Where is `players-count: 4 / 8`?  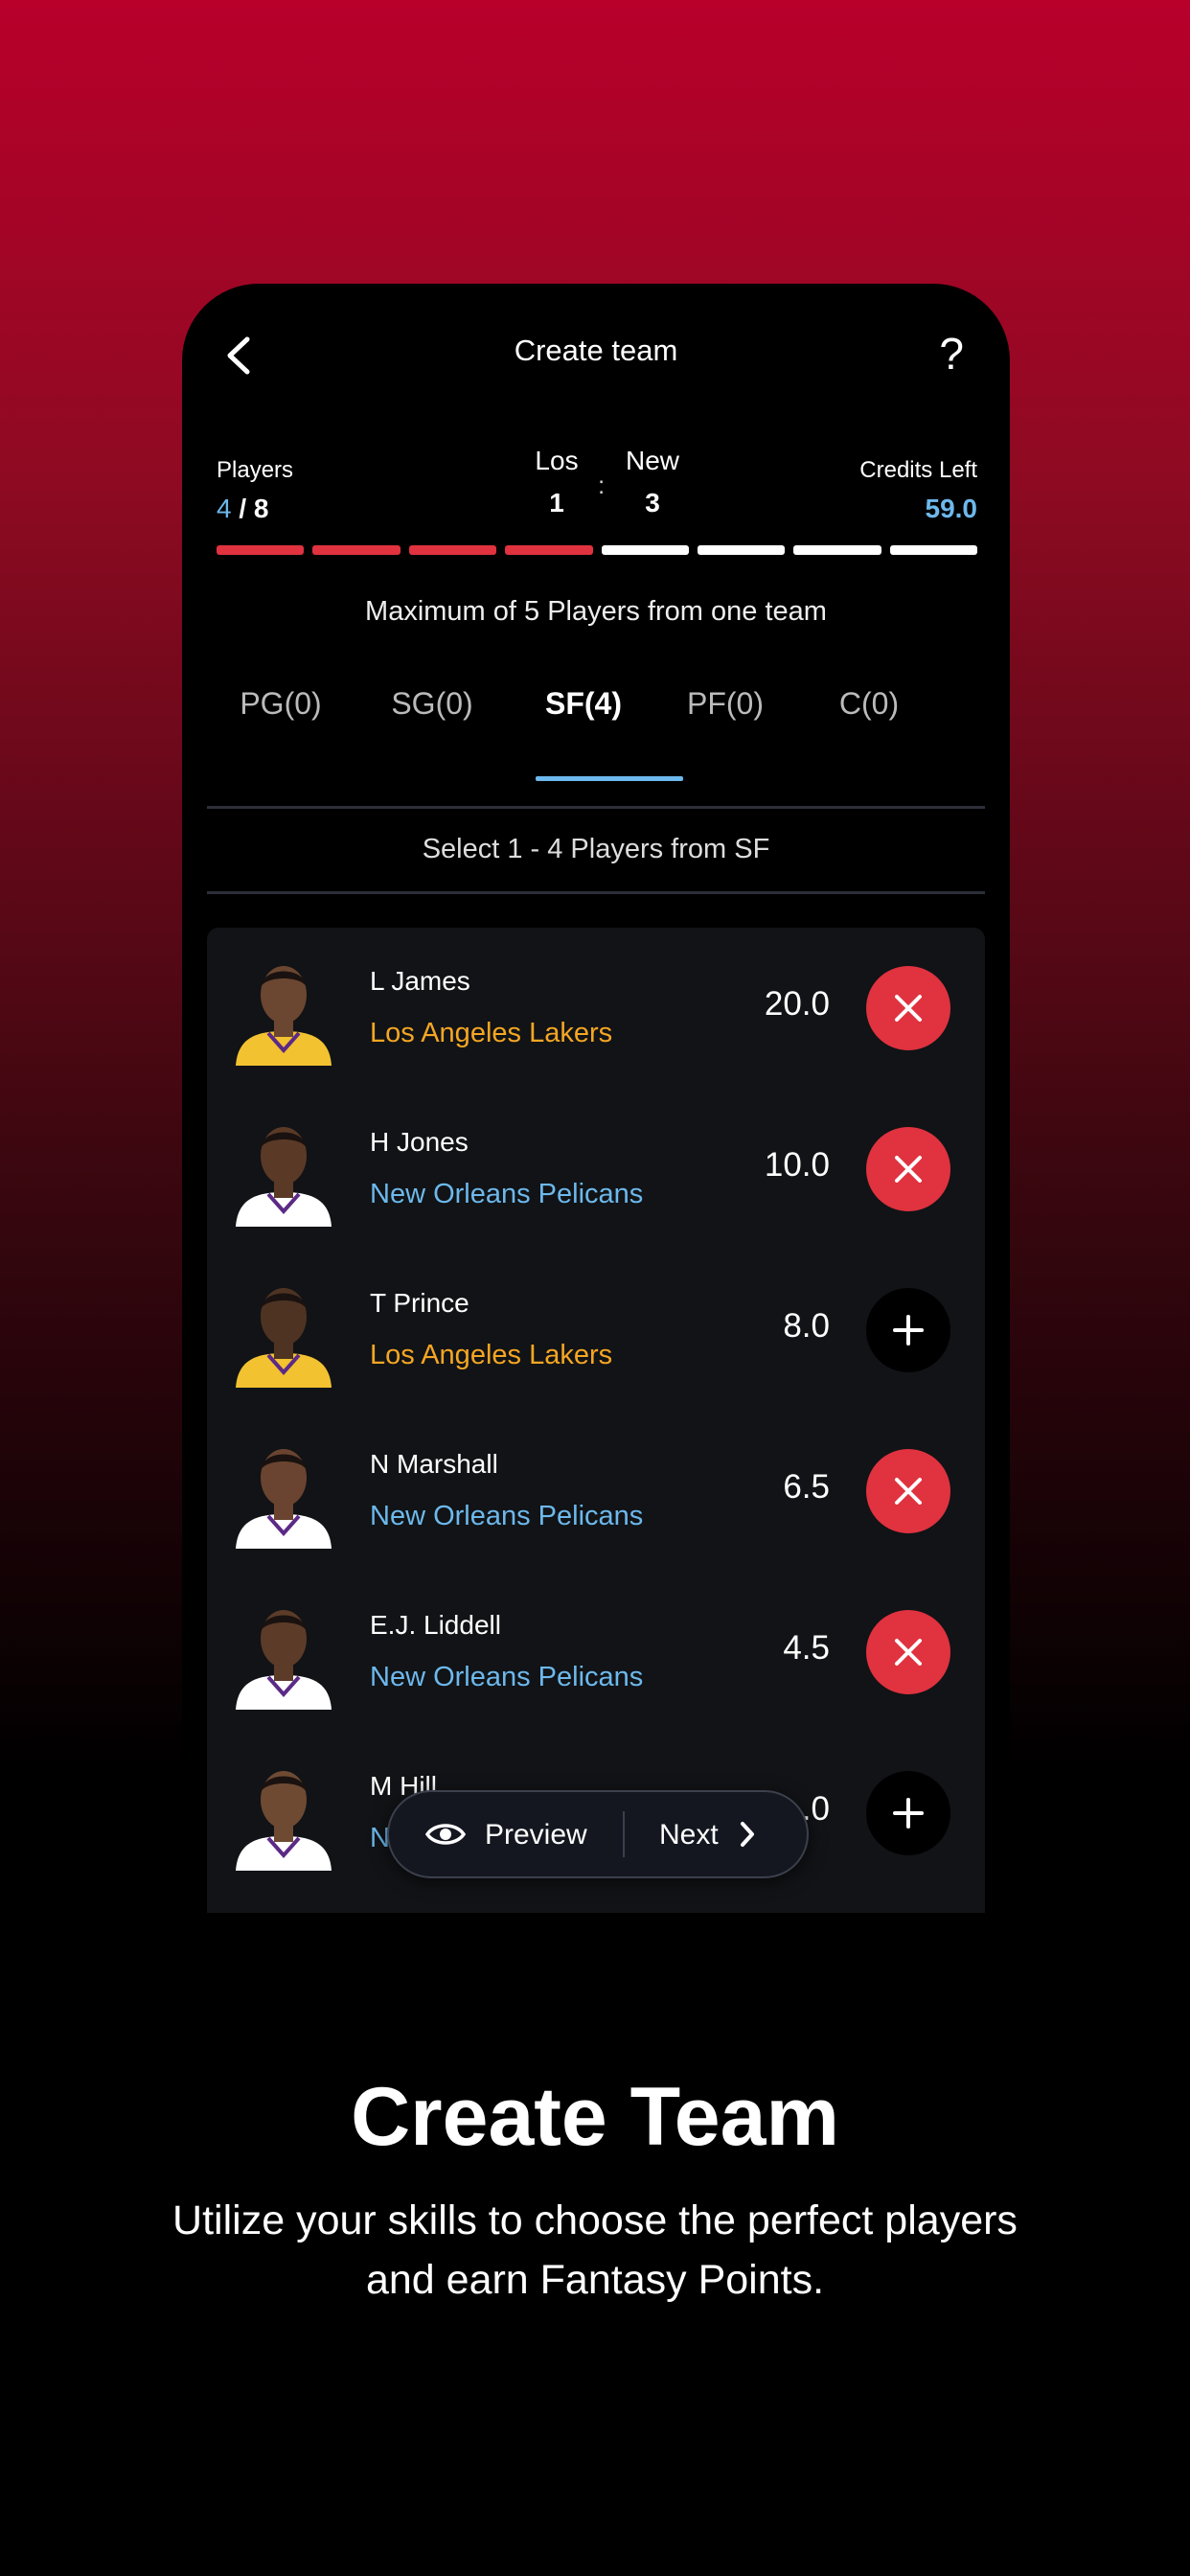 players-count: 4 / 8 is located at coordinates (243, 509).